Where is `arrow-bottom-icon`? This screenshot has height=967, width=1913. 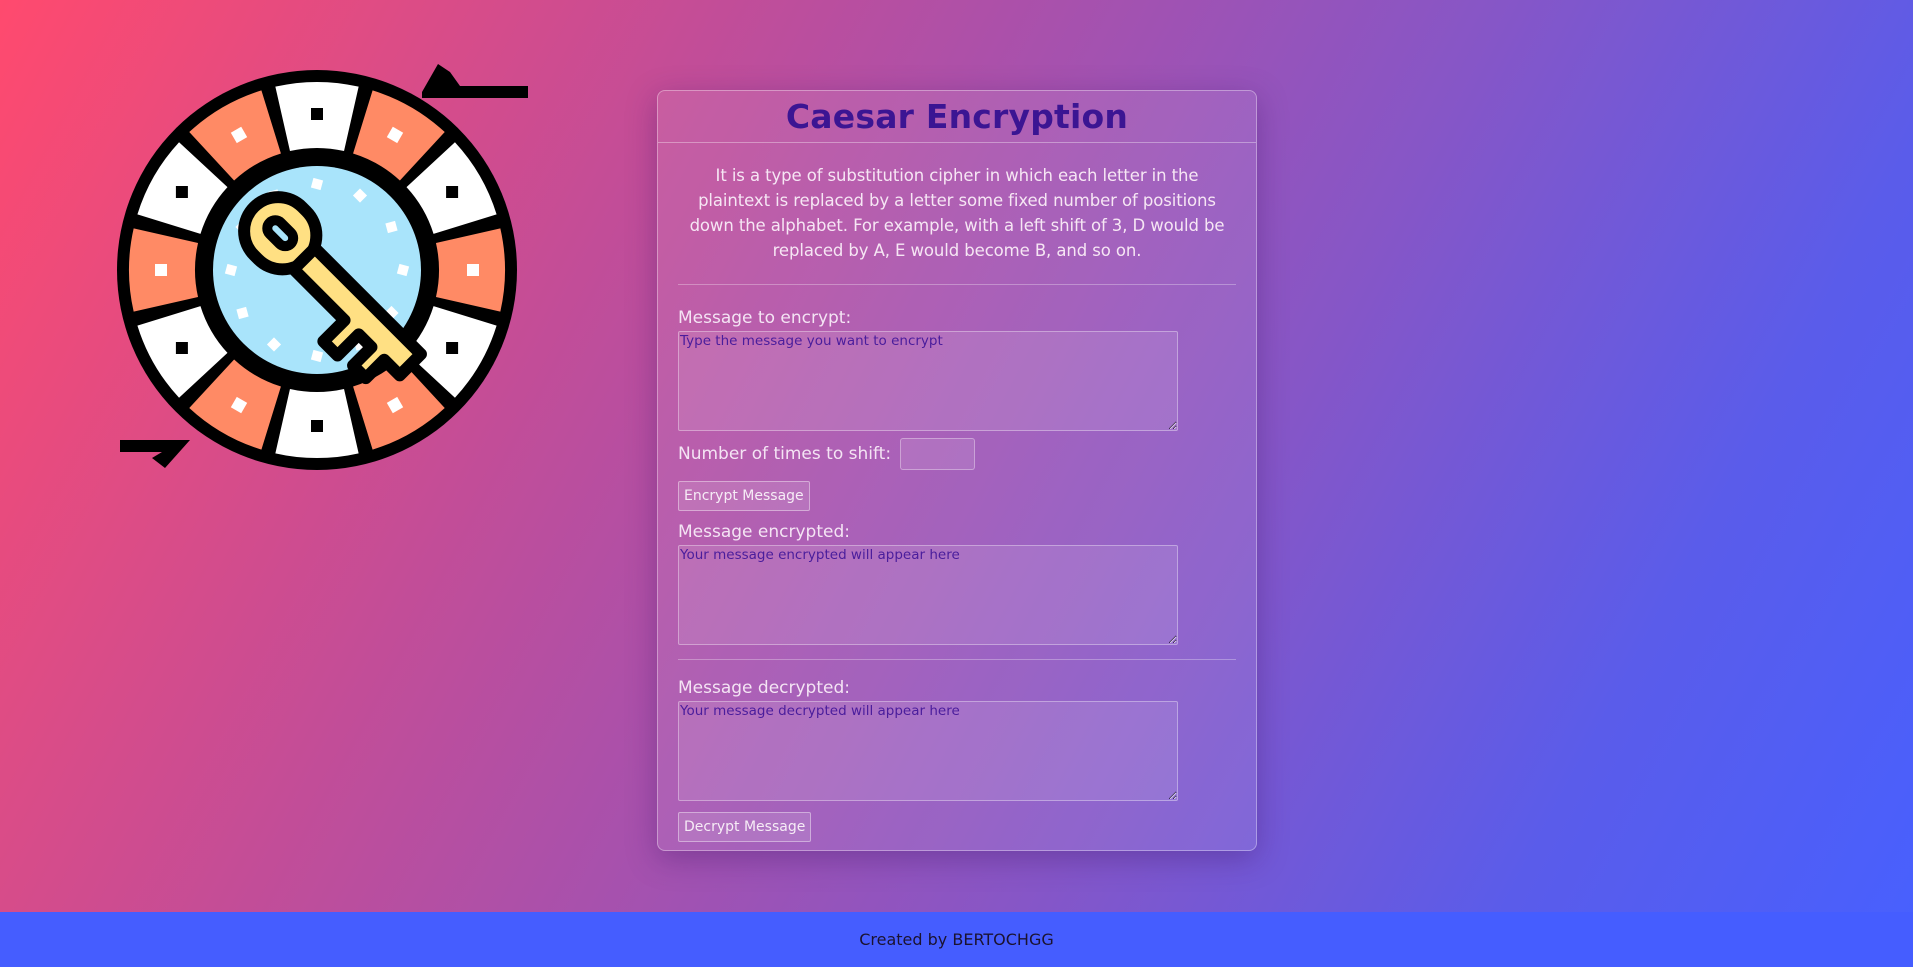
arrow-bottom-icon is located at coordinates (155, 454).